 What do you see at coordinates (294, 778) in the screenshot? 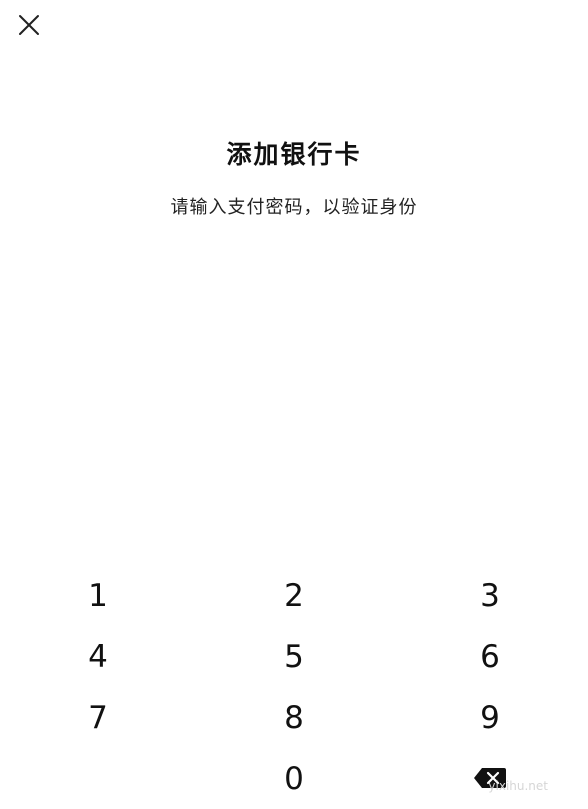
I see `key-0: 0` at bounding box center [294, 778].